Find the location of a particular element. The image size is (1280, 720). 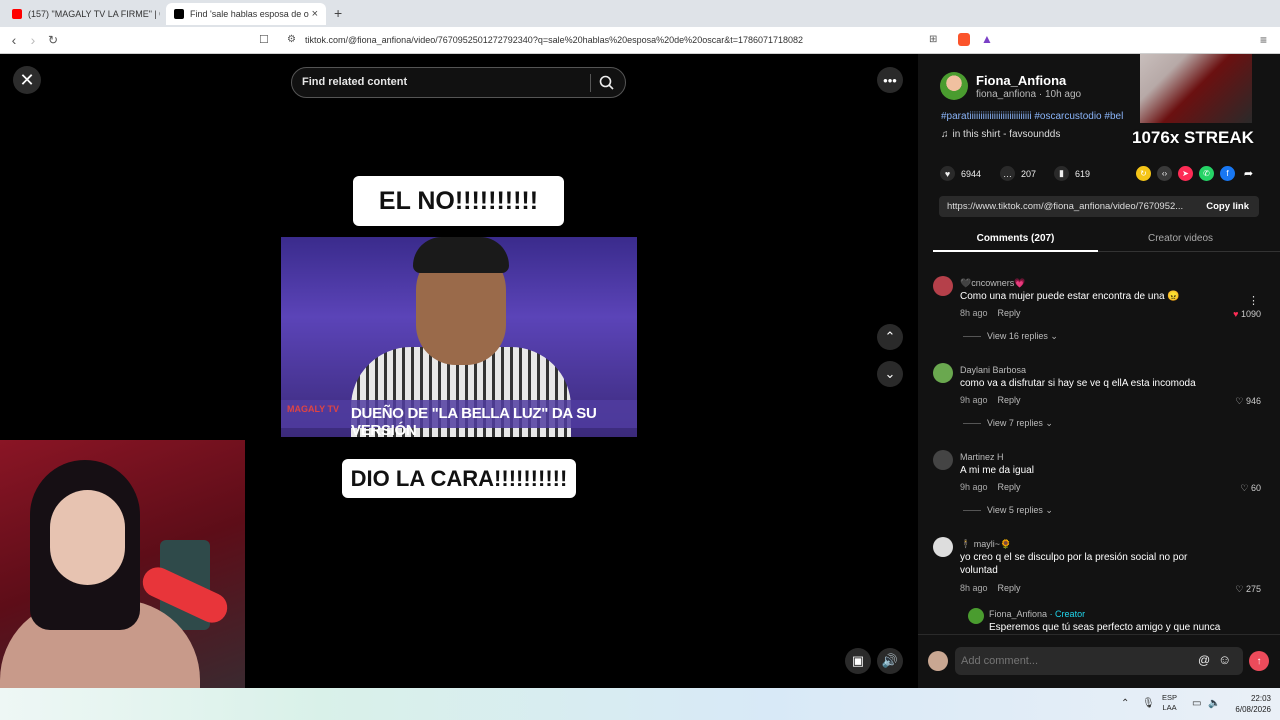

clock: 22:03 6/08/2026 is located at coordinates (1248, 704).